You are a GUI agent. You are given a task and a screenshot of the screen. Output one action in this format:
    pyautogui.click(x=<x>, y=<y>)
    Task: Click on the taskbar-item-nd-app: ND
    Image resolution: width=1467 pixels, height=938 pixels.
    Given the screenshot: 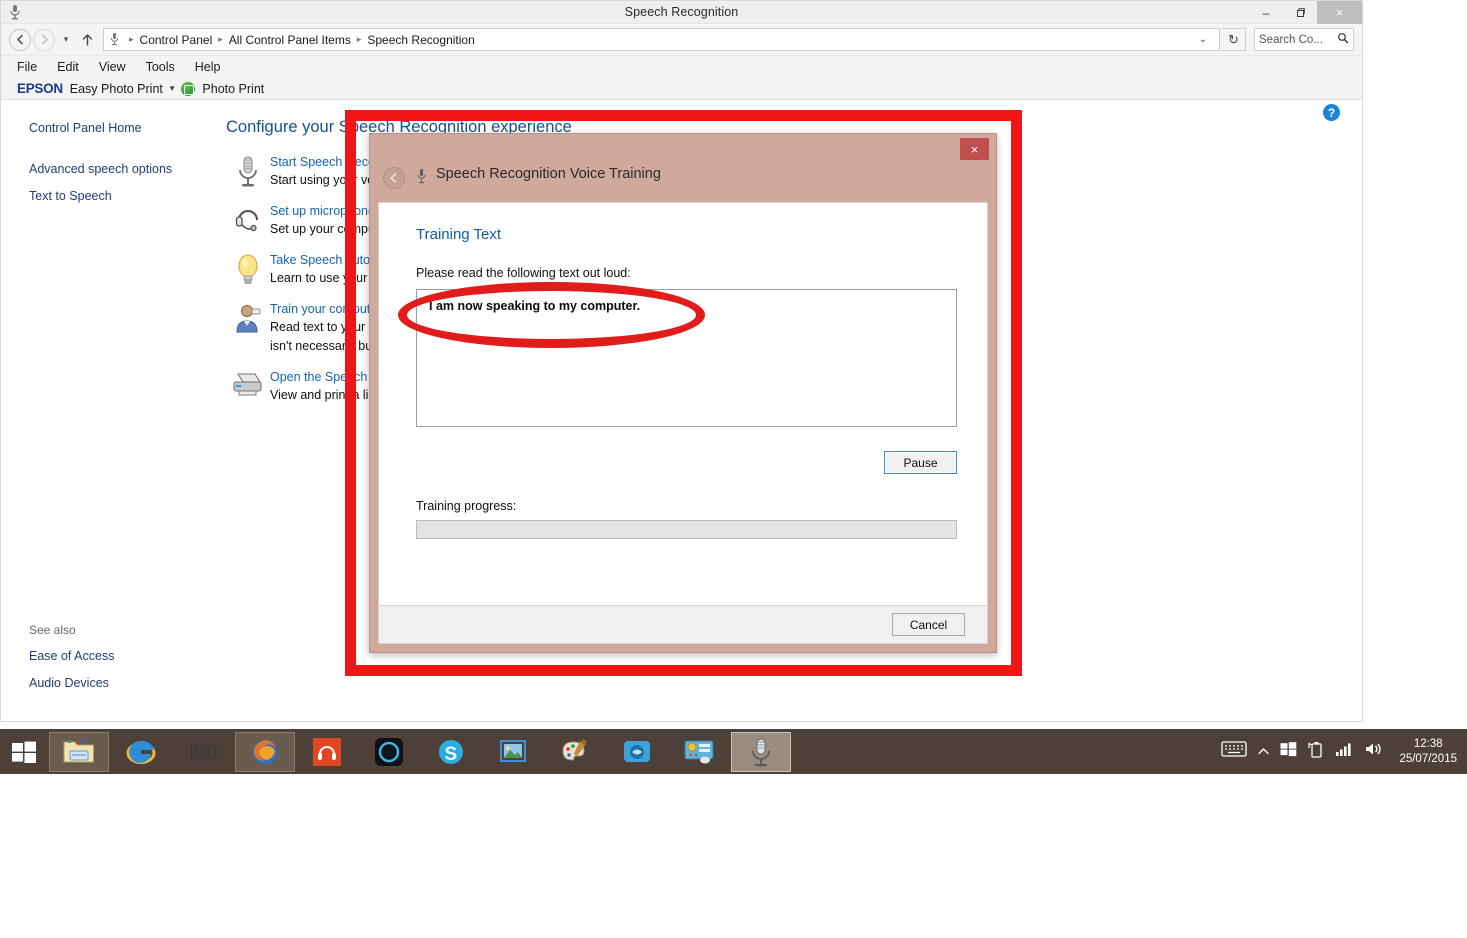 What is the action you would take?
    pyautogui.click(x=203, y=752)
    